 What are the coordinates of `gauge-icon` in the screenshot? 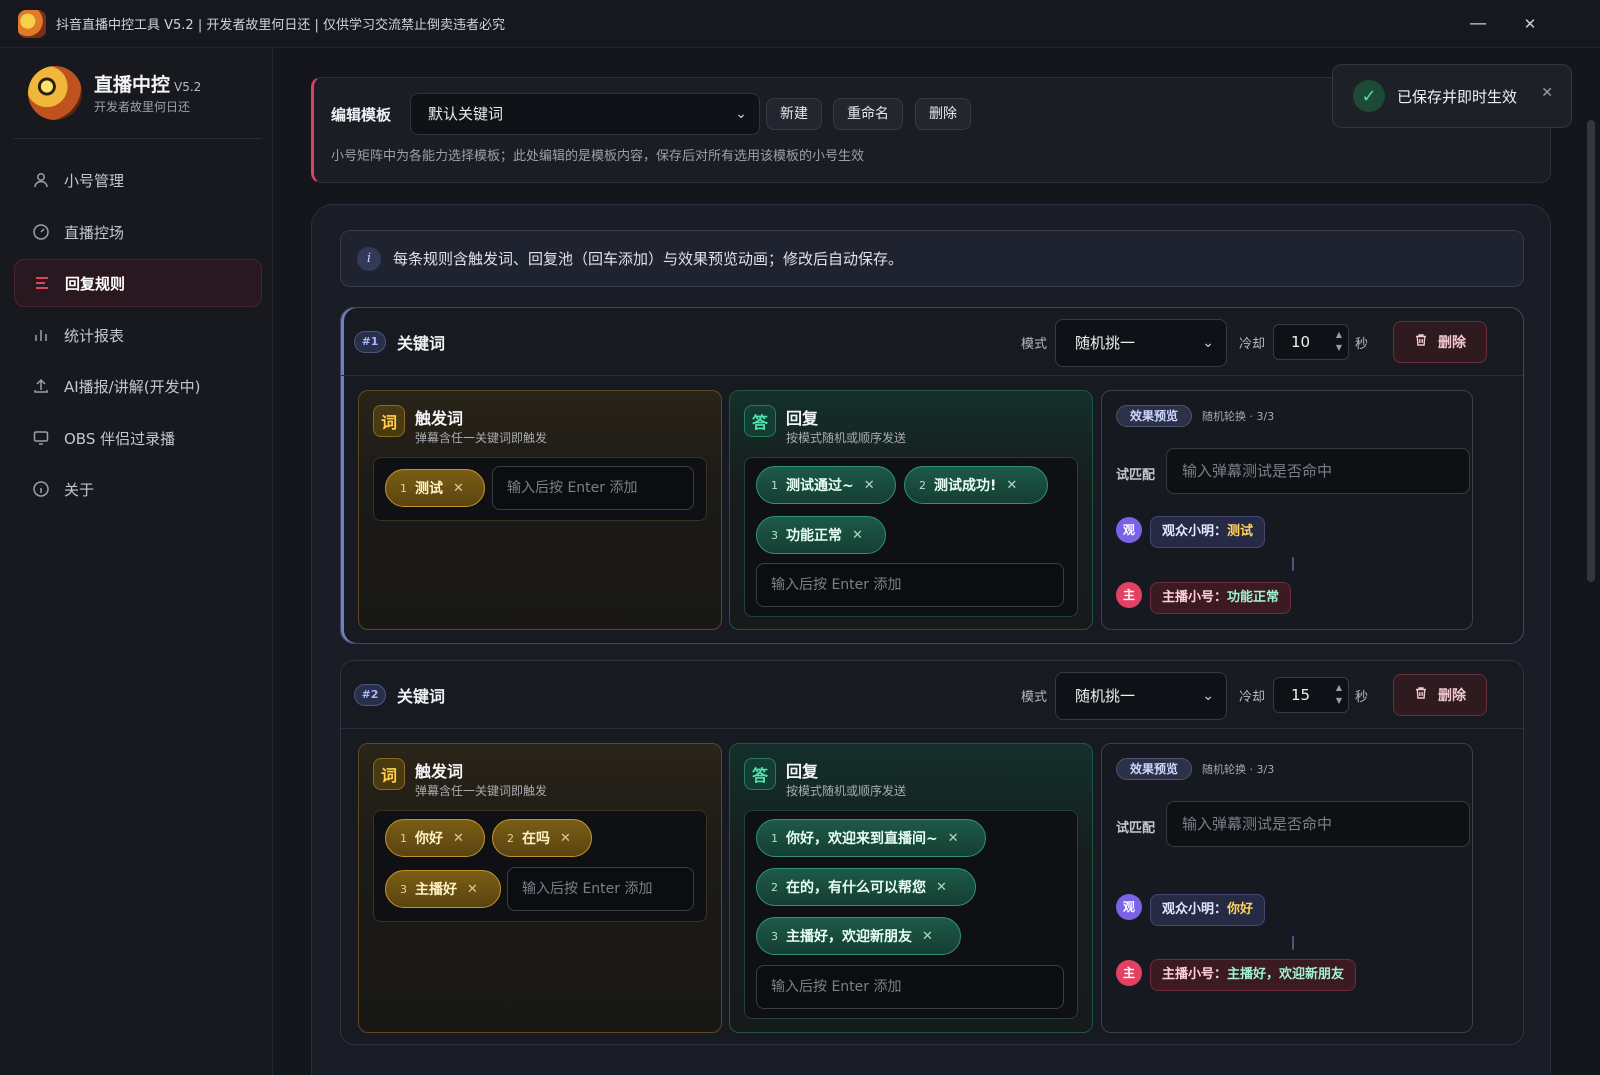 It's located at (41, 232).